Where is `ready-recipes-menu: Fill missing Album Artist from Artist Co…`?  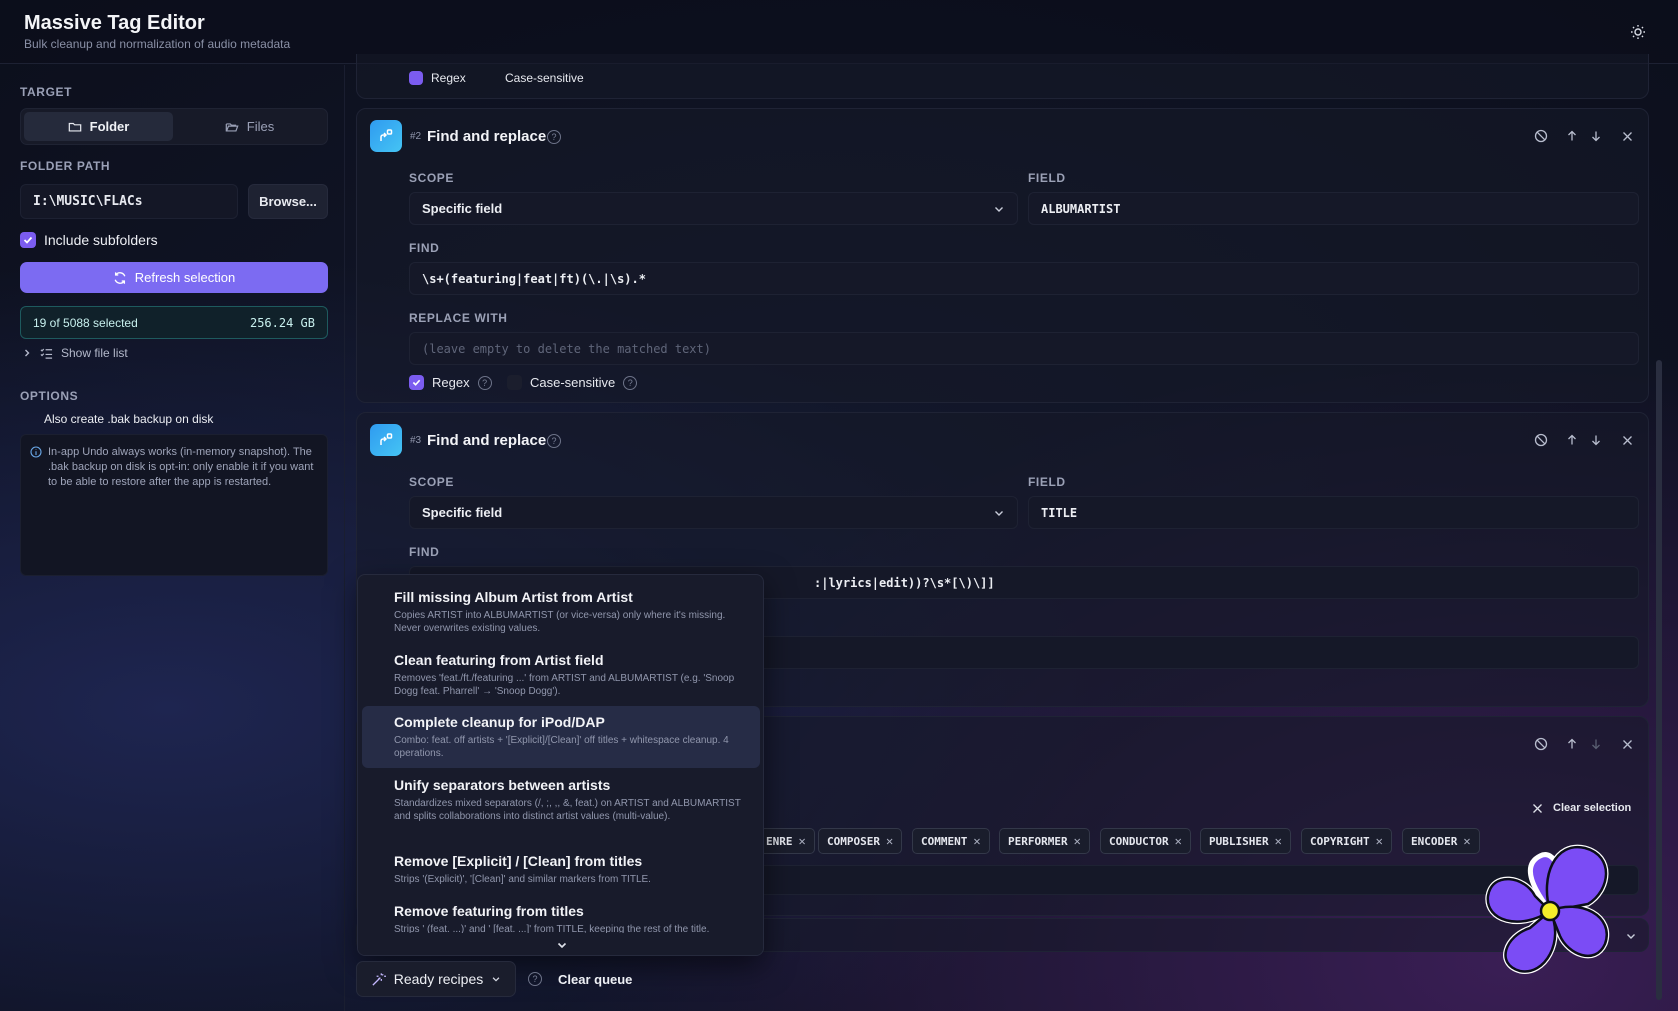
ready-recipes-menu: Fill missing Album Artist from Artist Co… is located at coordinates (560, 765).